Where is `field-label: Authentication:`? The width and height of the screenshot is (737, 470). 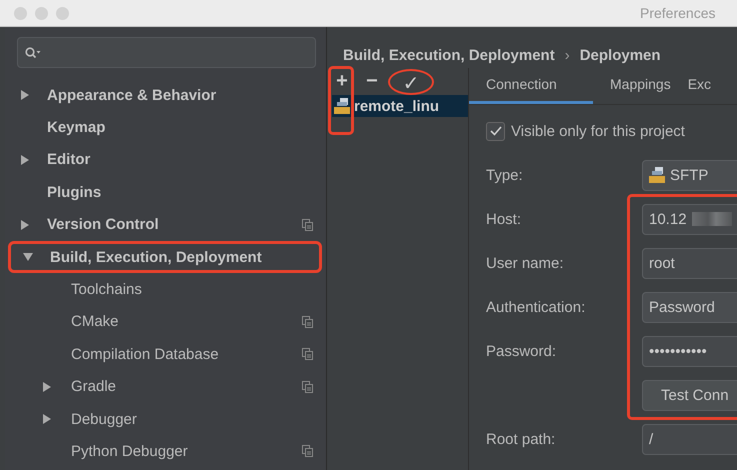 field-label: Authentication: is located at coordinates (536, 307).